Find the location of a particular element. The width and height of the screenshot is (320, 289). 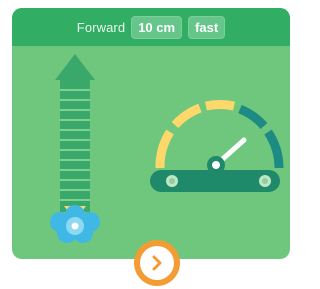

next-button is located at coordinates (157, 263).